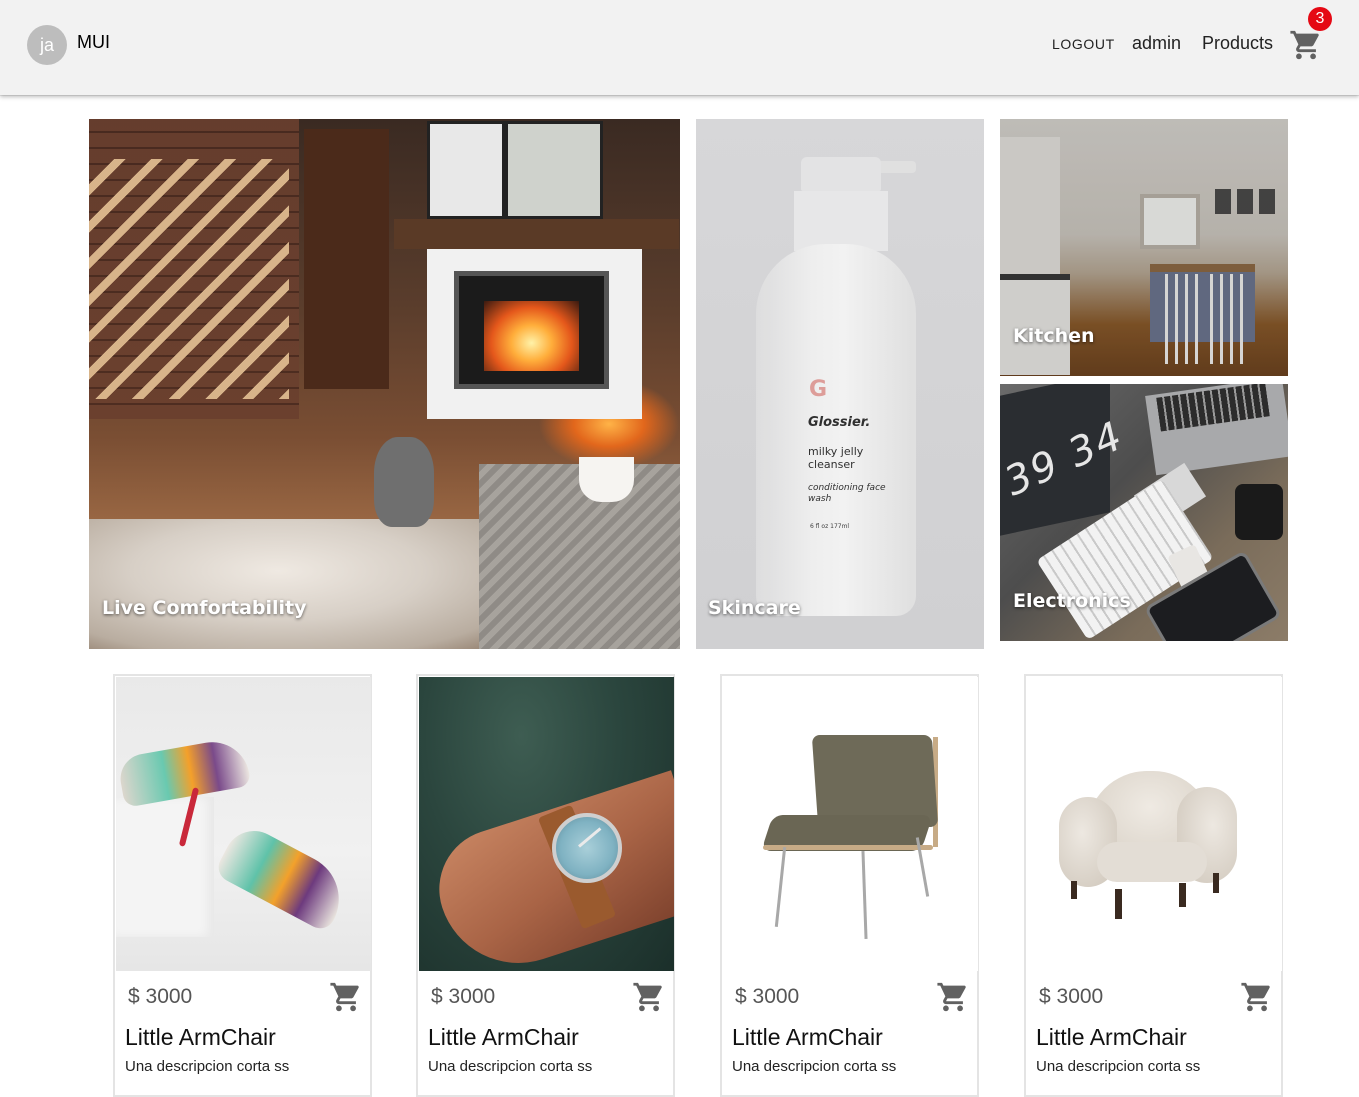 Image resolution: width=1359 pixels, height=1097 pixels. Describe the element at coordinates (47, 45) in the screenshot. I see `avatar: ja` at that location.